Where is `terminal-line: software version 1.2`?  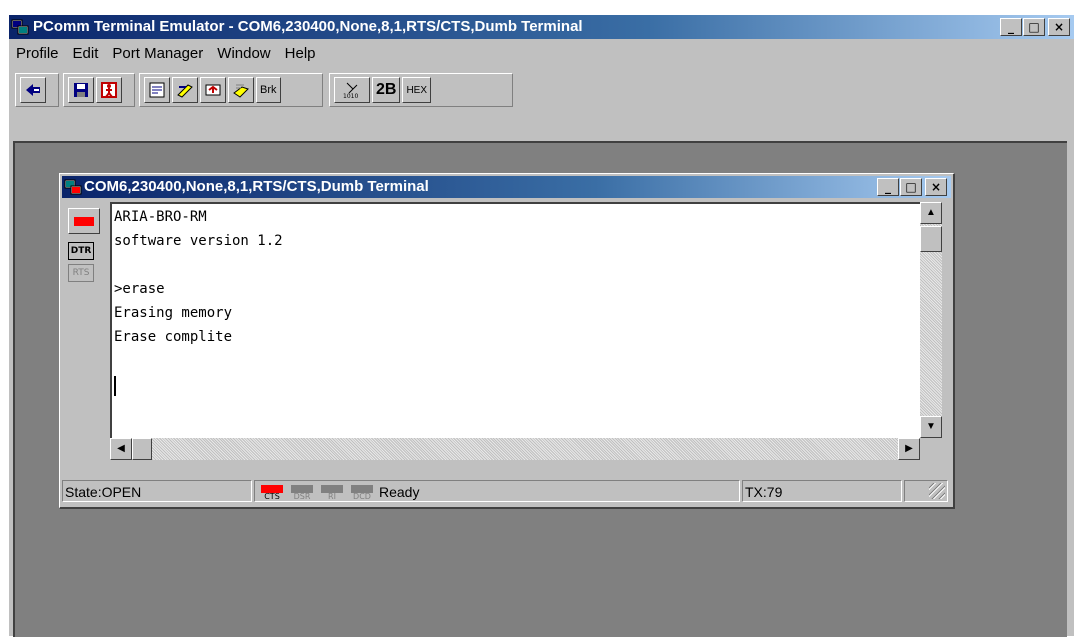 terminal-line: software version 1.2 is located at coordinates (198, 241).